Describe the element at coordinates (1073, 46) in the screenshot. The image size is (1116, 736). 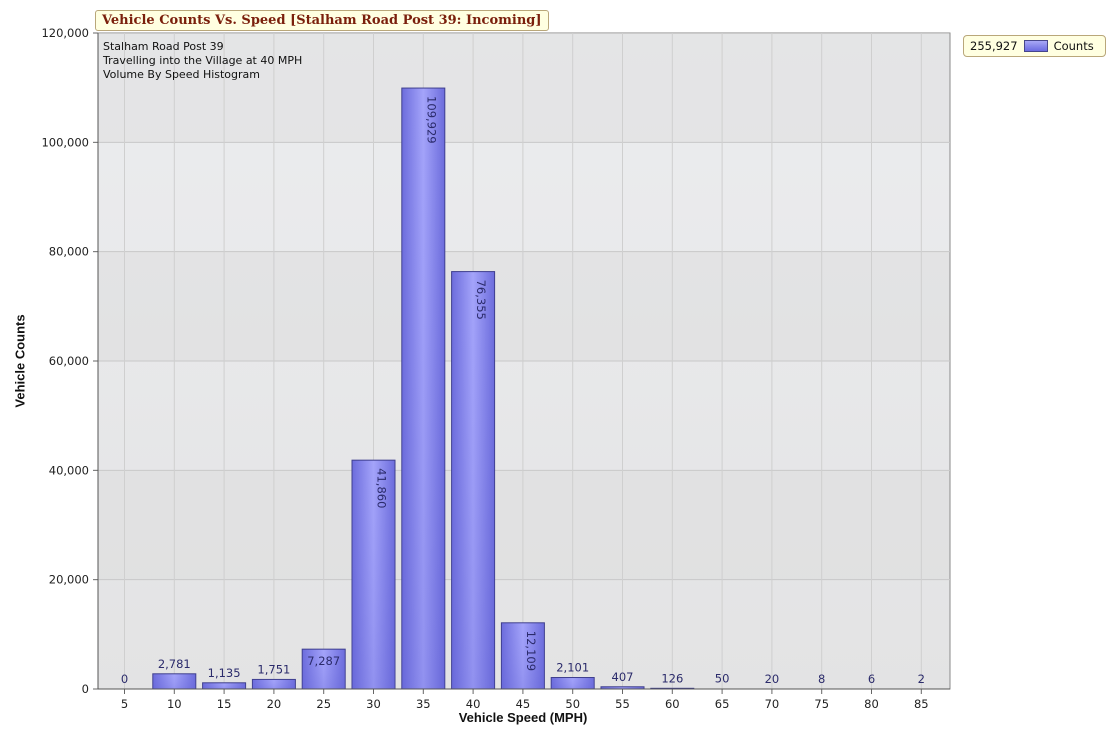
I see `legend-series-label: Counts` at that location.